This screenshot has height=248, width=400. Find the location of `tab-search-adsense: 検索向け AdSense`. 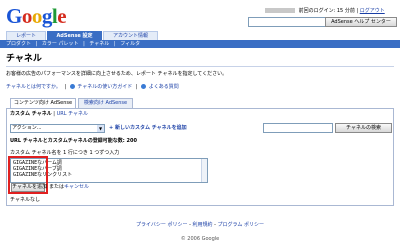

tab-search-adsense: 検索向け AdSense is located at coordinates (105, 103).